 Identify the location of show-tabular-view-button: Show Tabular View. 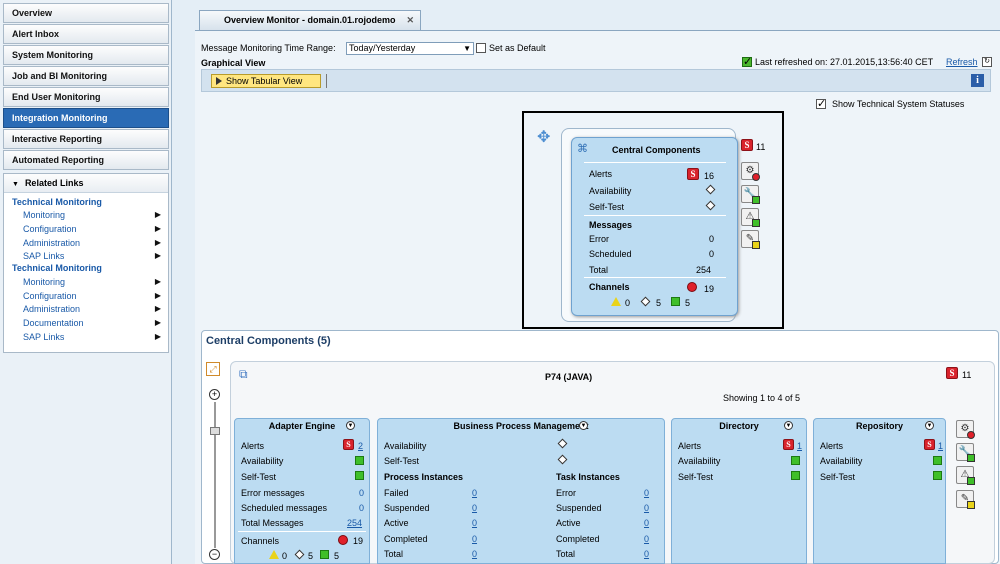
(266, 81).